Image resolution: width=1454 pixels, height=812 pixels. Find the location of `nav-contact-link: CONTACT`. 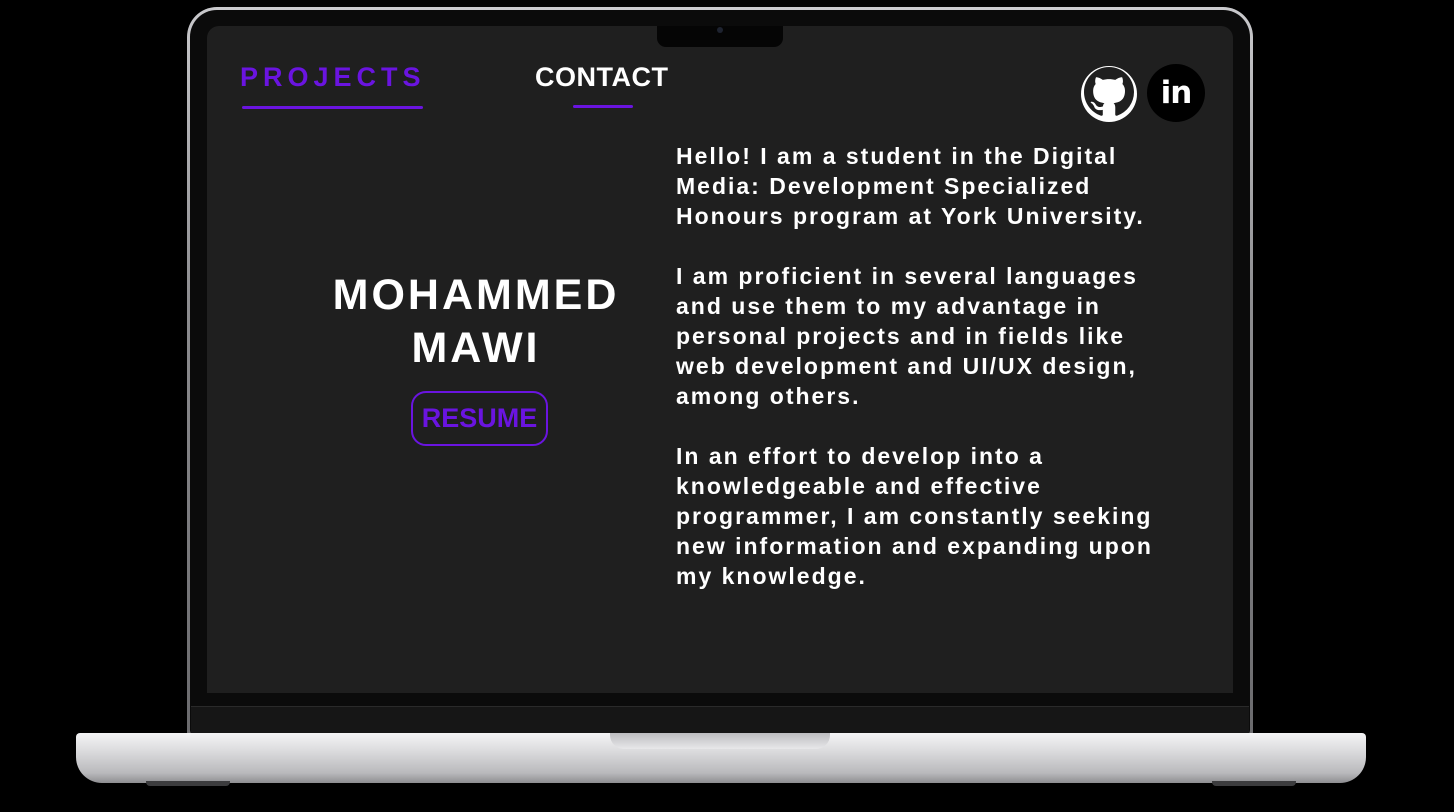

nav-contact-link: CONTACT is located at coordinates (601, 77).